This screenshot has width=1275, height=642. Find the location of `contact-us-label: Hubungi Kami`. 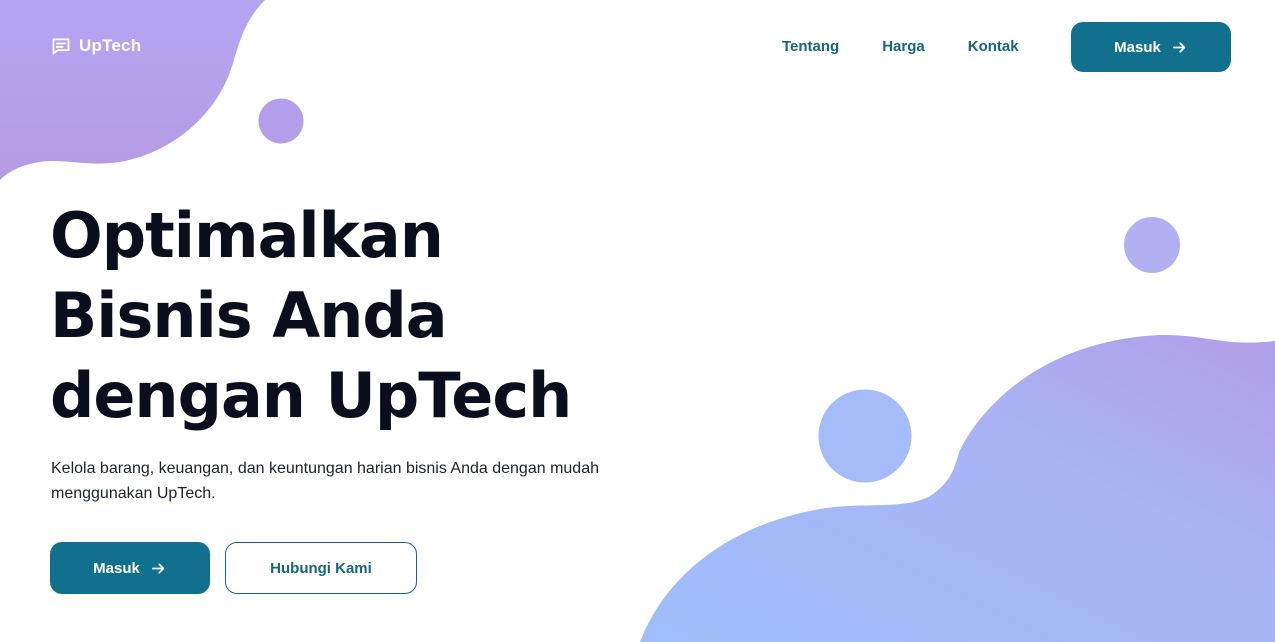

contact-us-label: Hubungi Kami is located at coordinates (321, 568).